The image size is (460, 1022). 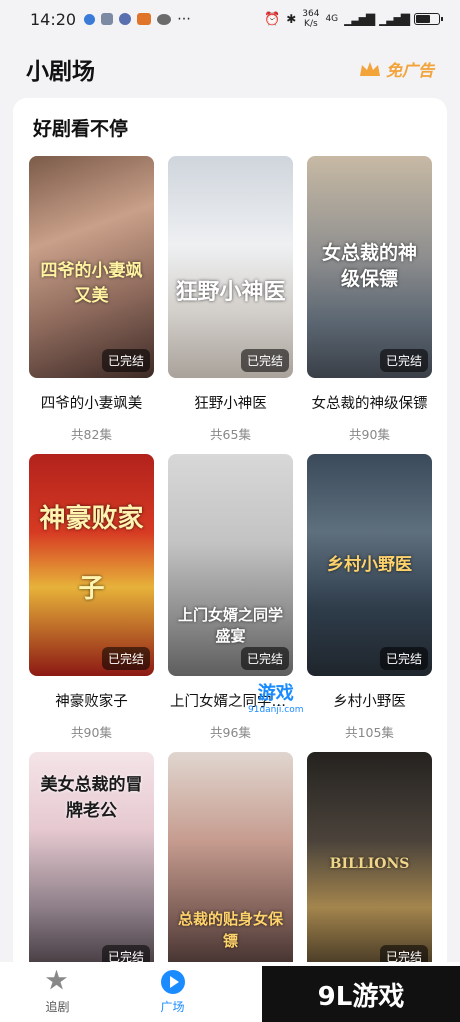 I want to click on drama-card: 乡村小野医 已完结 乡村小野医 共105集, so click(x=369, y=603).